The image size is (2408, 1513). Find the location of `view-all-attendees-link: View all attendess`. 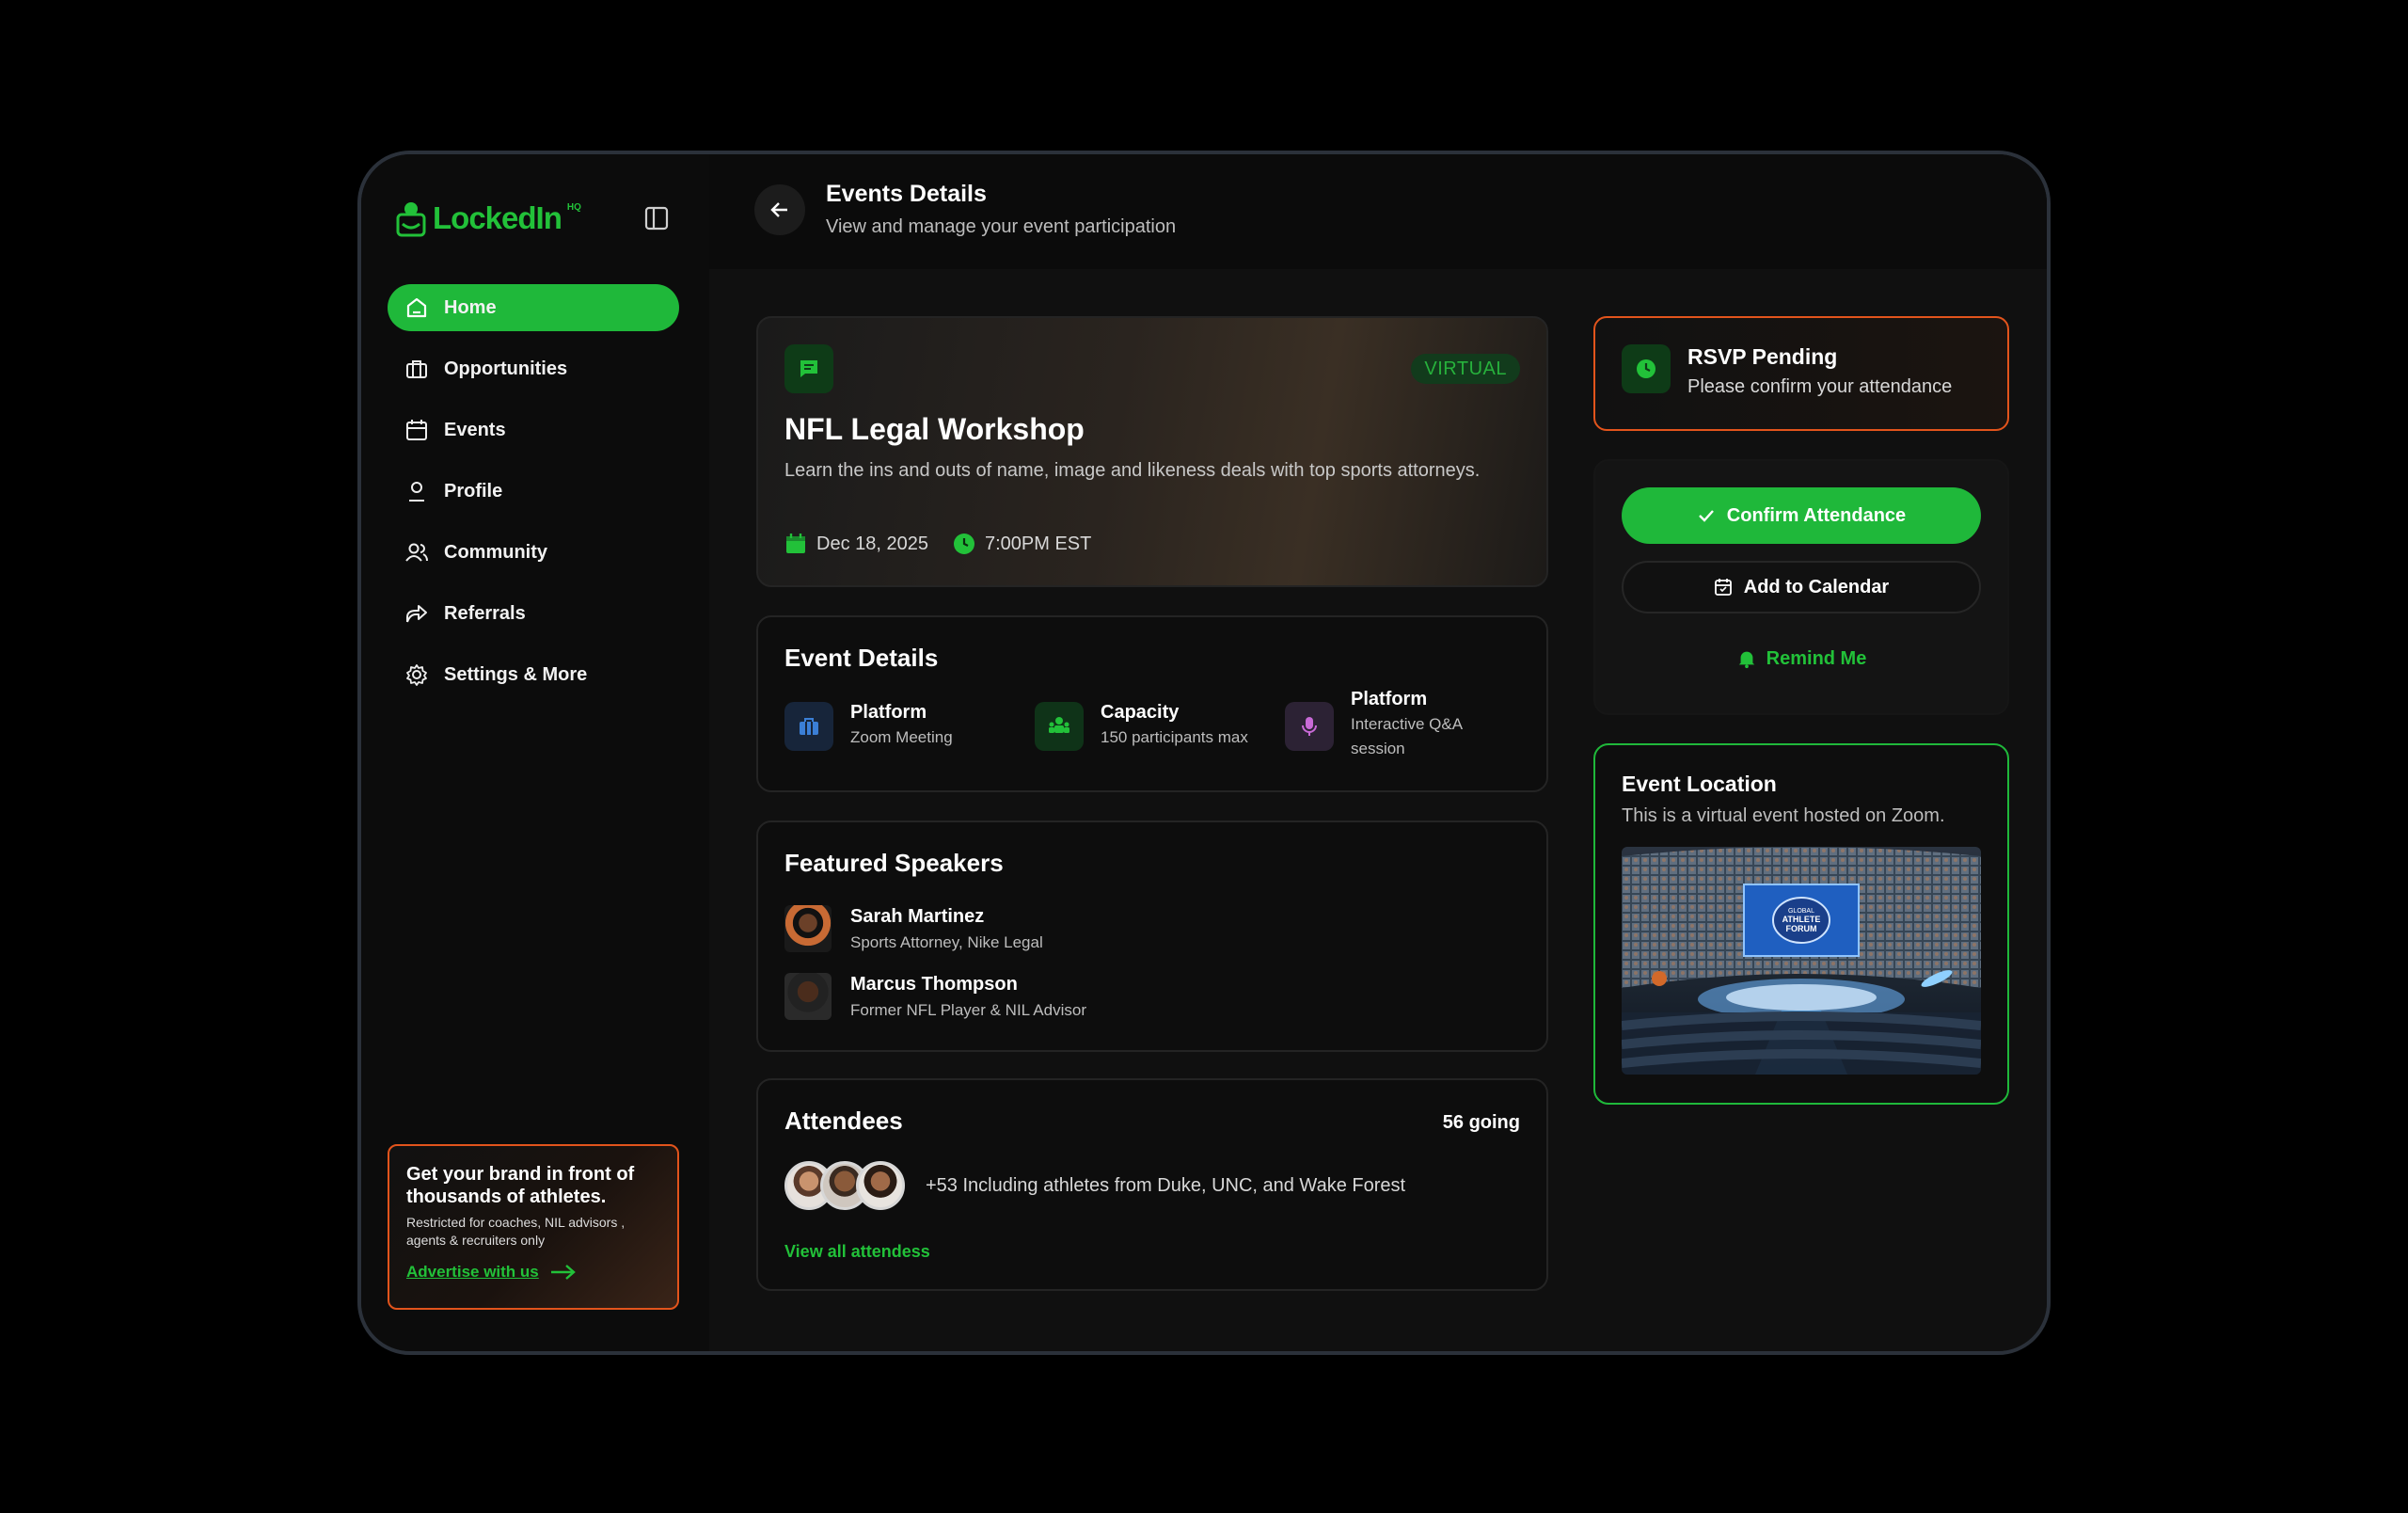

view-all-attendees-link: View all attendess is located at coordinates (857, 1252).